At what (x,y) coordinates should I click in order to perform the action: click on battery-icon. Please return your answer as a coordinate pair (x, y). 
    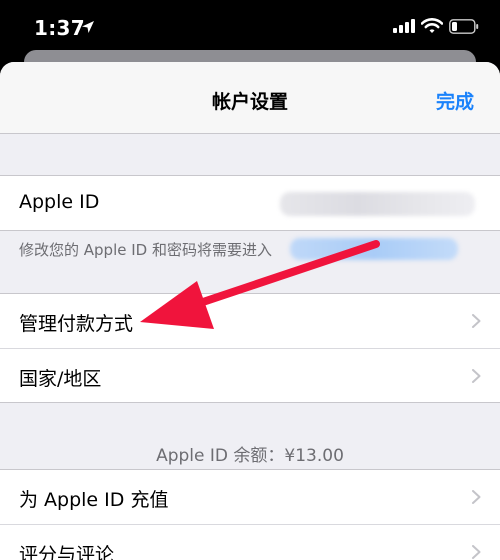
    Looking at the image, I should click on (464, 26).